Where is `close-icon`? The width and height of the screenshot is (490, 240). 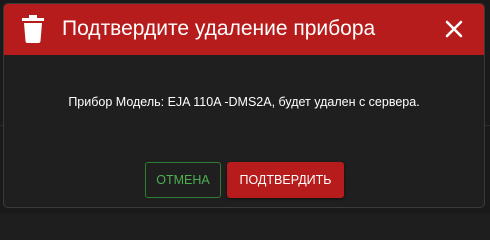
close-icon is located at coordinates (454, 29).